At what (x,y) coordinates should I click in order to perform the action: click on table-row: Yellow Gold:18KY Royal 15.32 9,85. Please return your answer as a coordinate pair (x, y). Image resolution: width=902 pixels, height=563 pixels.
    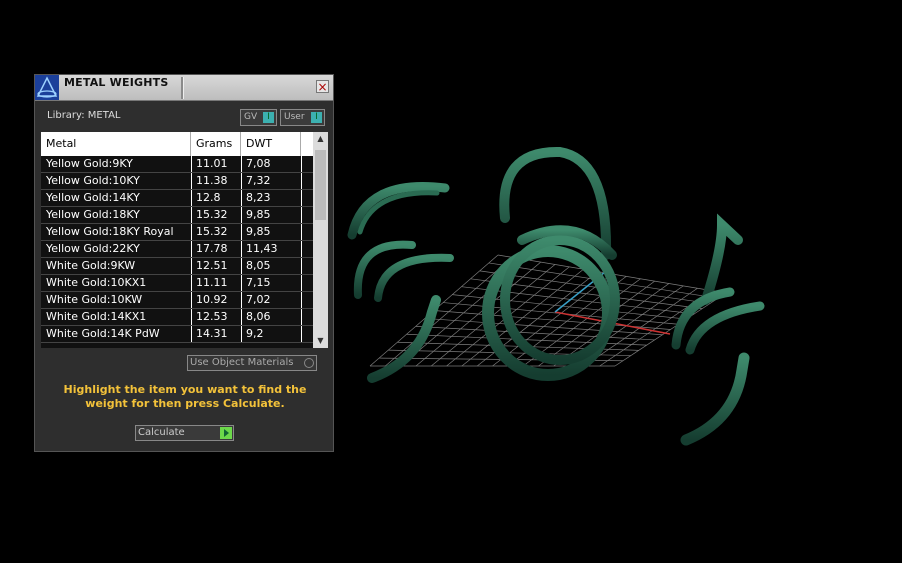
    Looking at the image, I should click on (177, 232).